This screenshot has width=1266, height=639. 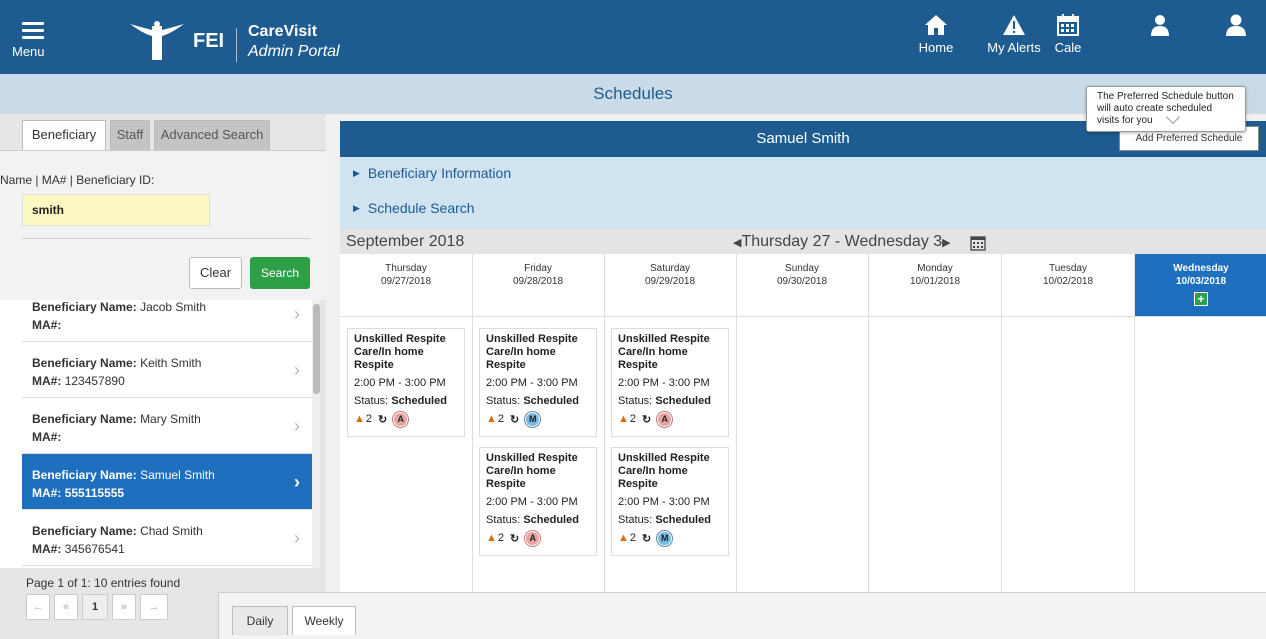 What do you see at coordinates (670, 281) in the screenshot?
I see `day-date: 09/29/2018` at bounding box center [670, 281].